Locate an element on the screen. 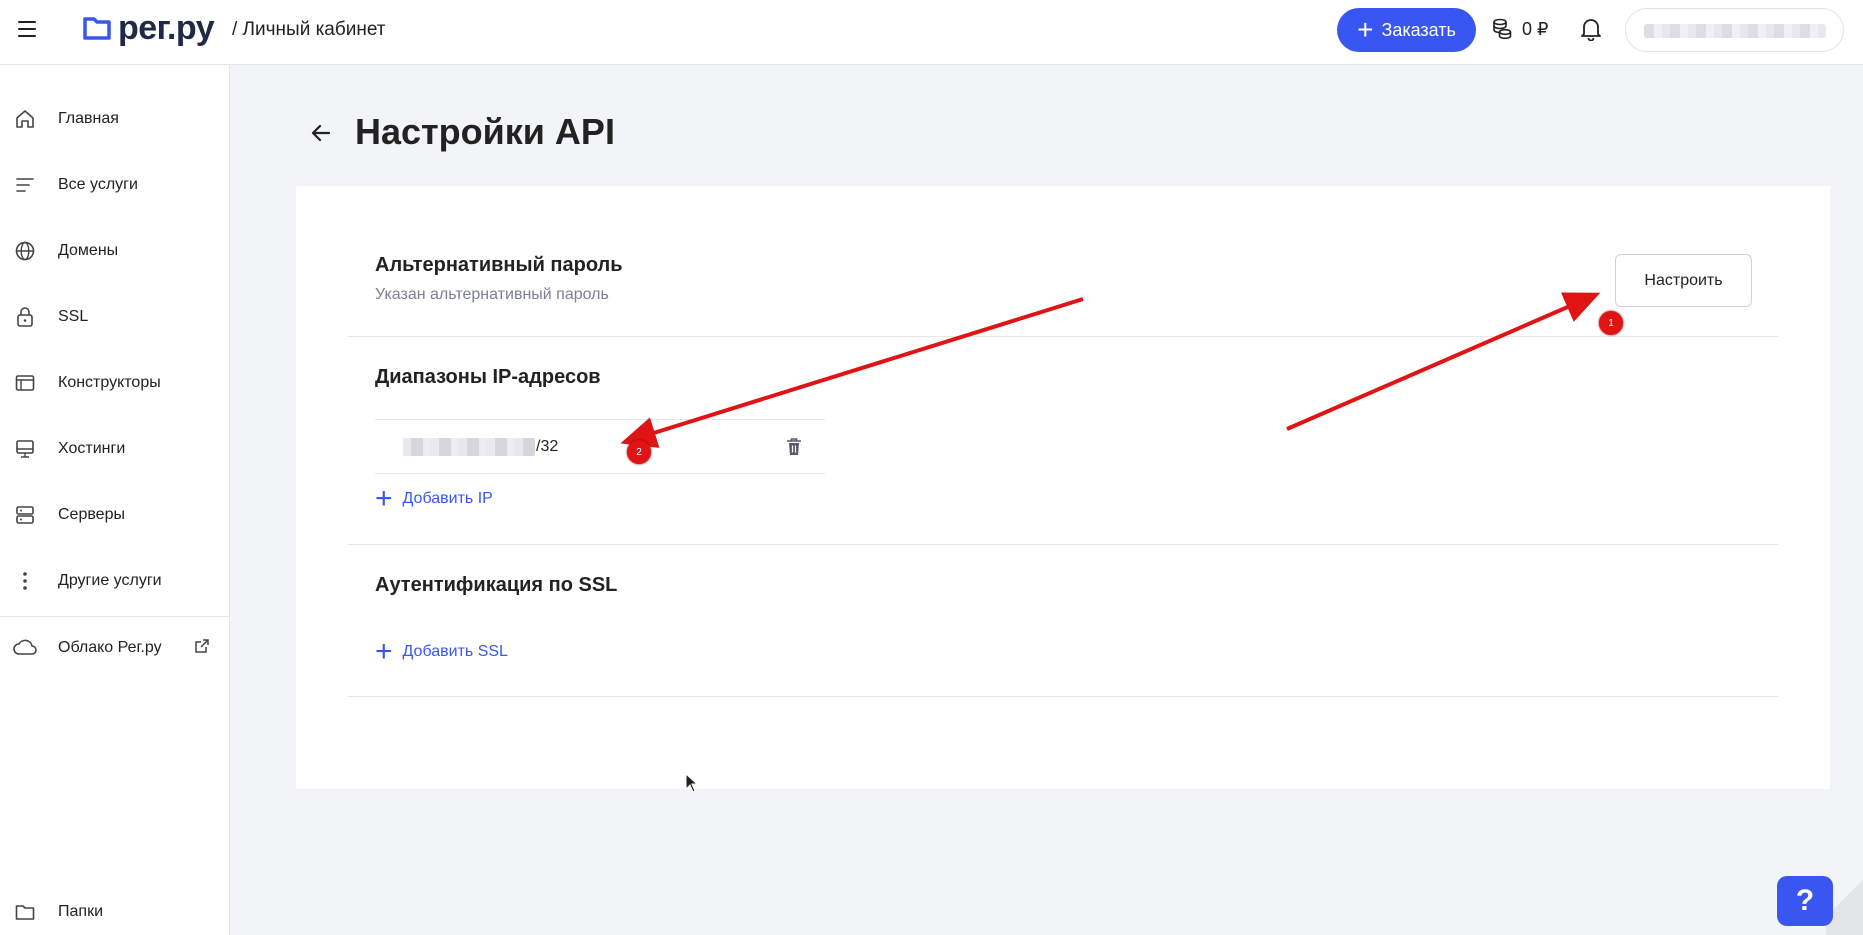 Image resolution: width=1863 pixels, height=935 pixels. menu-burger-icon is located at coordinates (27, 30).